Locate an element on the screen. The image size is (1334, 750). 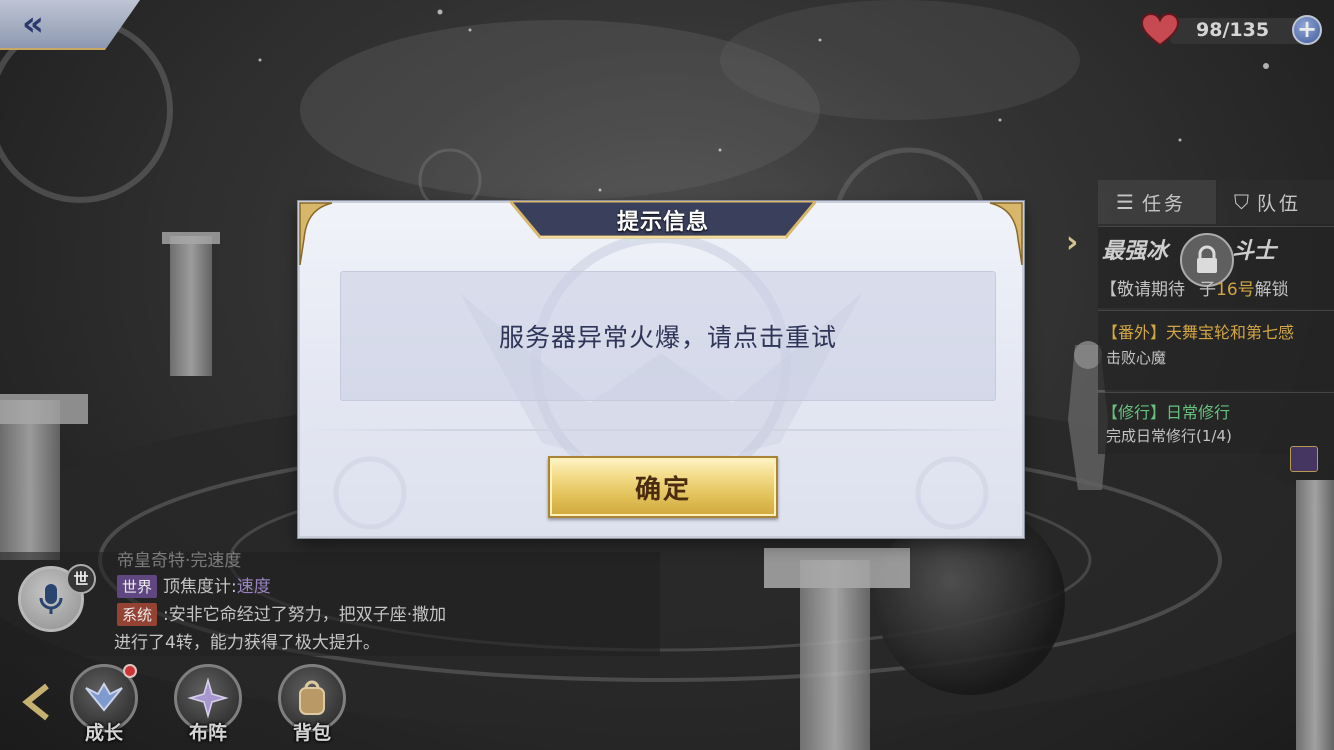
dialog-title-bar: 提示信息 is located at coordinates (663, 220).